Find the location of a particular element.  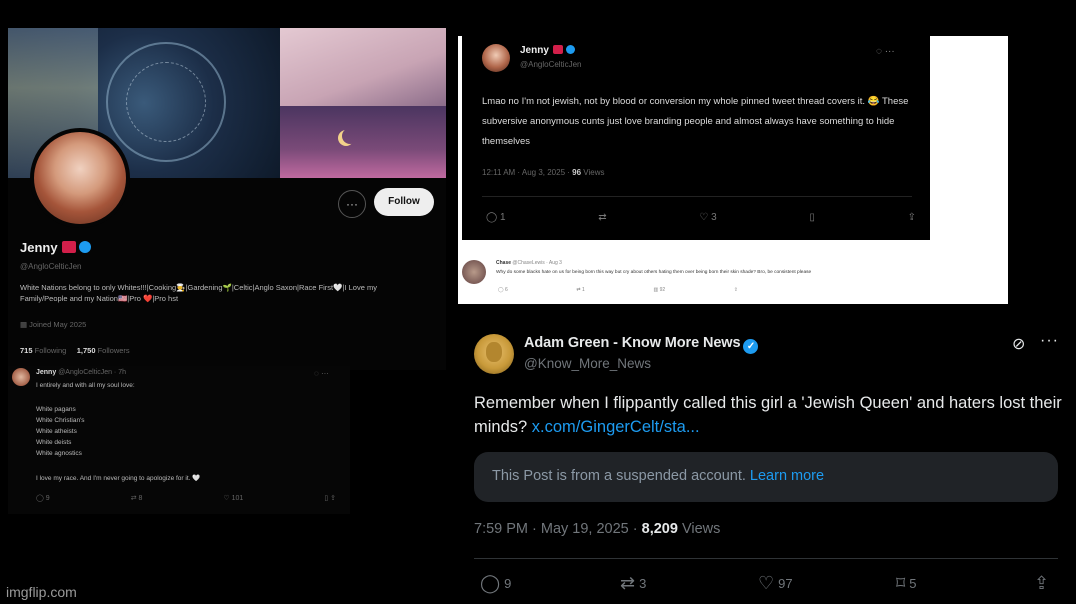

author-handle: @Know_More_News is located at coordinates (587, 363).